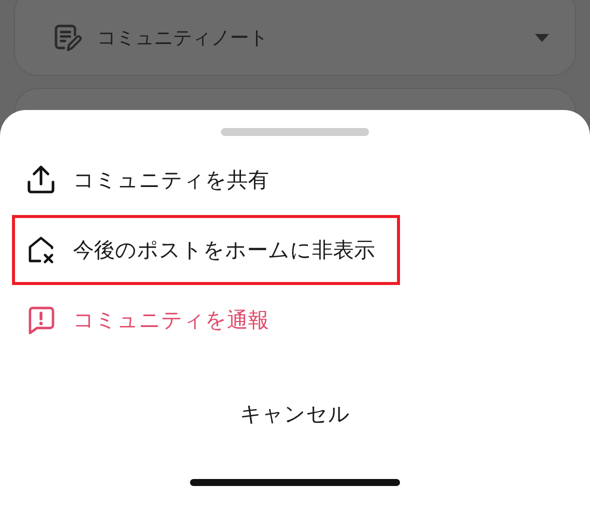 This screenshot has width=590, height=507. Describe the element at coordinates (153, 320) in the screenshot. I see `menu-item: コミュニティを通報` at that location.